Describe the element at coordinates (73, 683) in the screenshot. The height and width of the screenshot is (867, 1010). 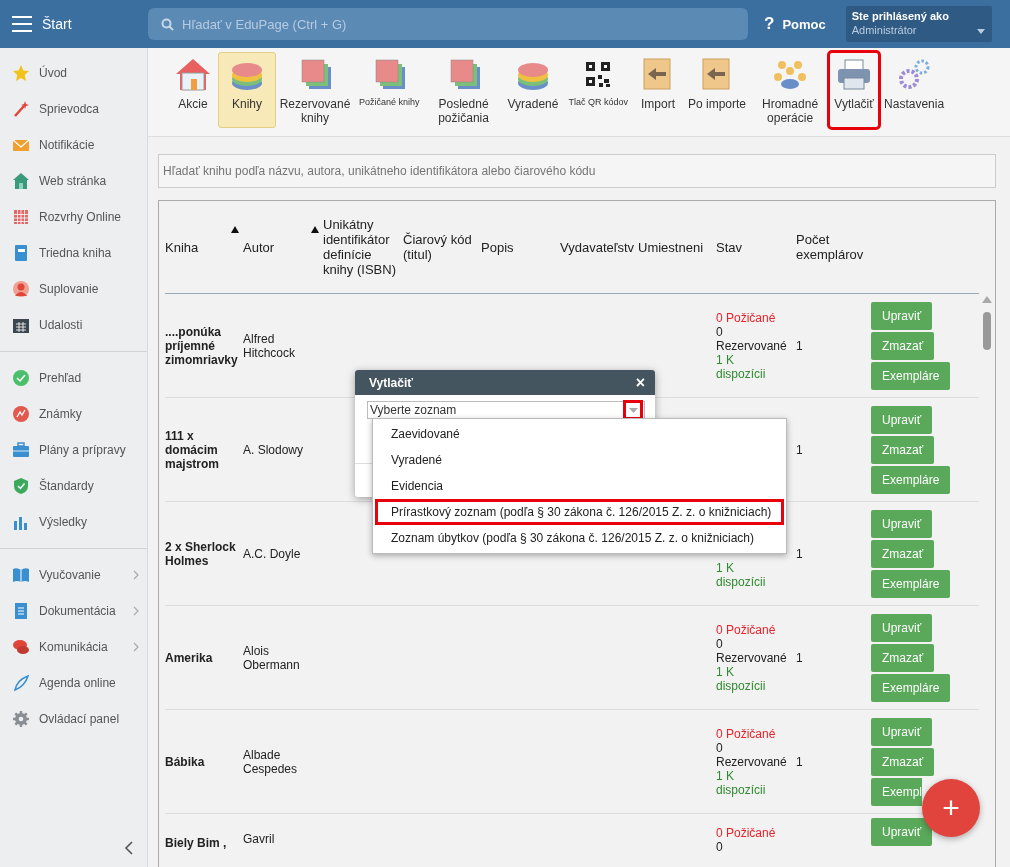
I see `sidebar-item: Agenda online` at that location.